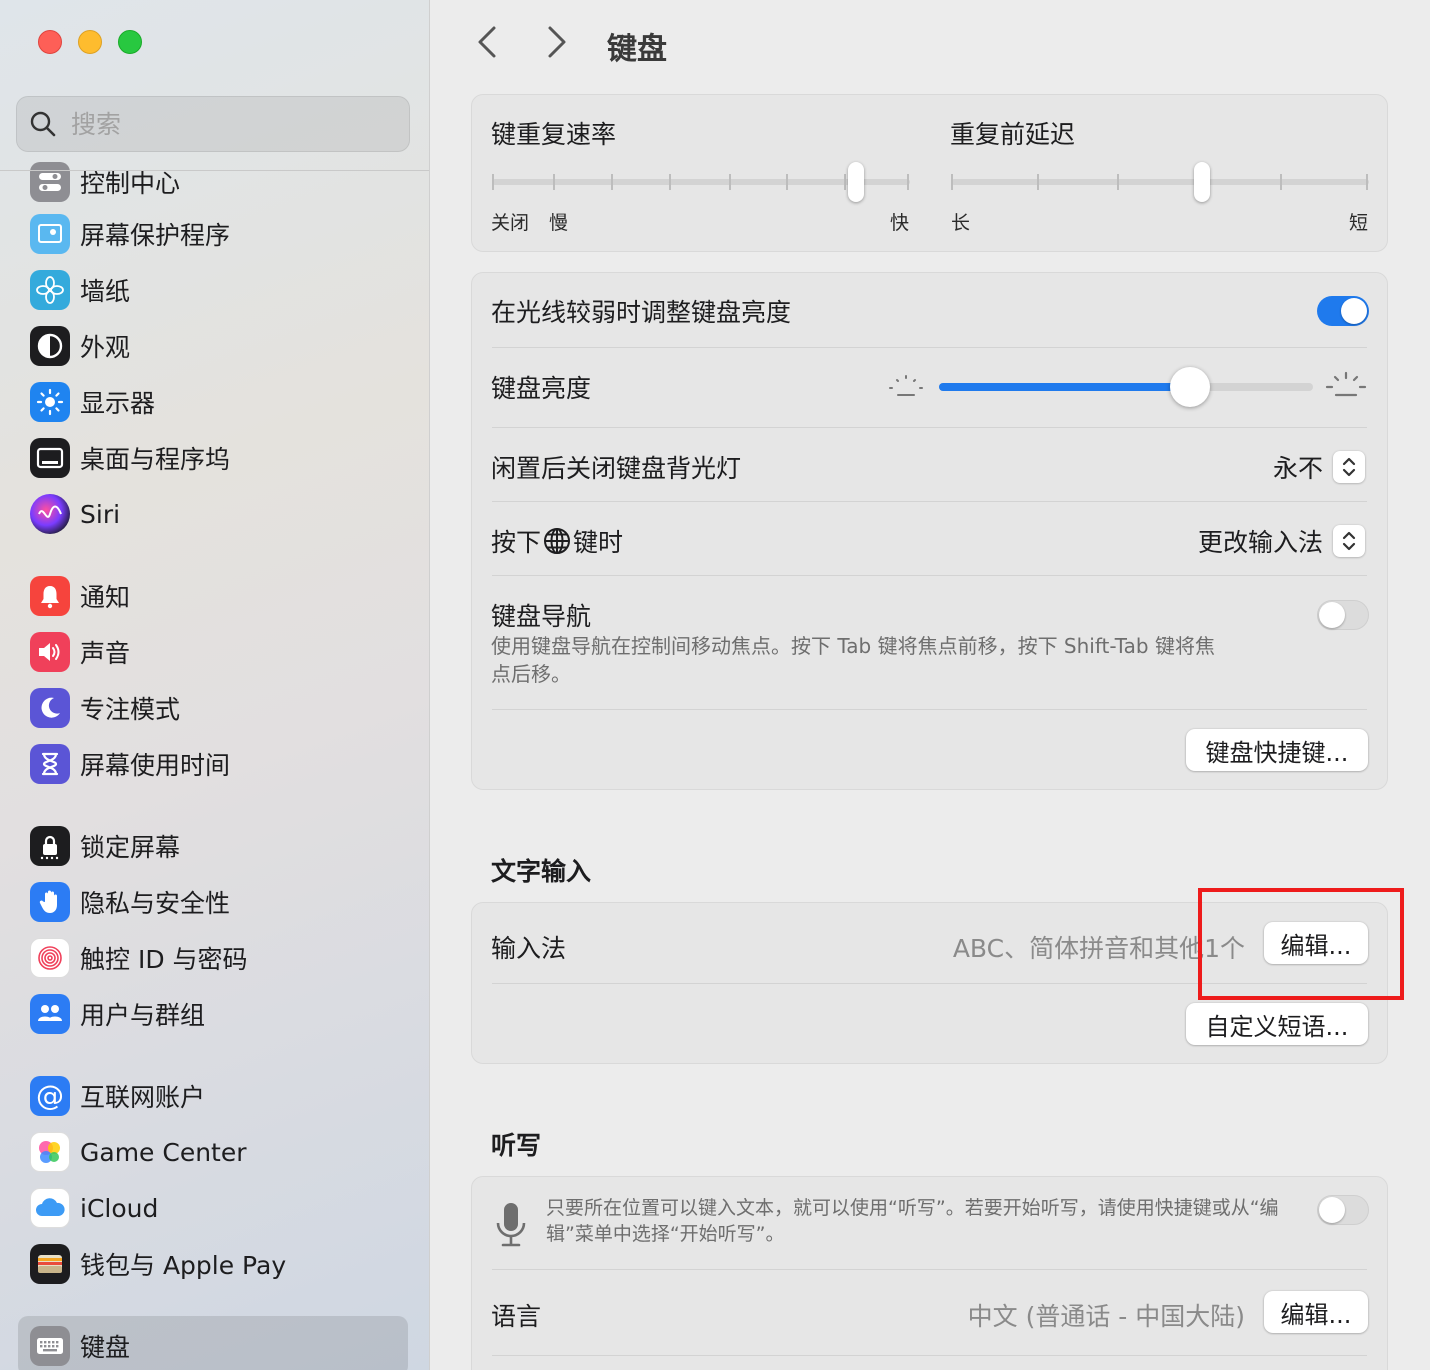  I want to click on repeat-delay-short-label: 短, so click(1359, 223).